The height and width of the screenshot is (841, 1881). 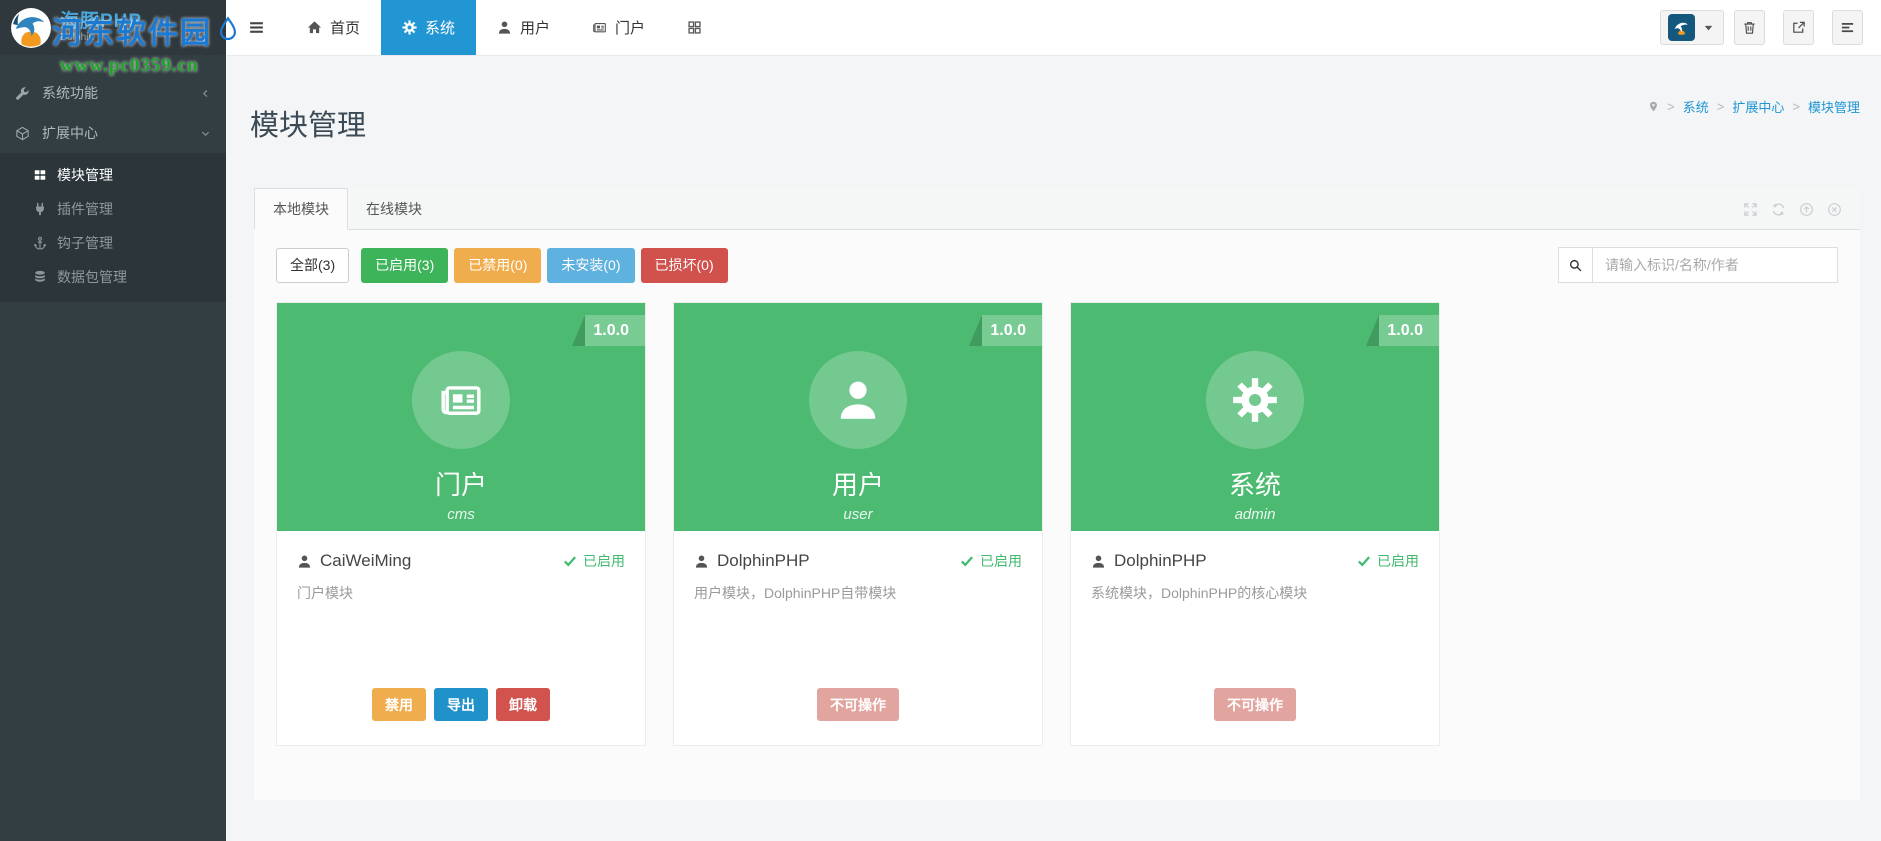 I want to click on sidebar-menu: 系统功能 扩展中心 模块管理 插件管理 钩子管理 数据包管理, so click(x=113, y=178).